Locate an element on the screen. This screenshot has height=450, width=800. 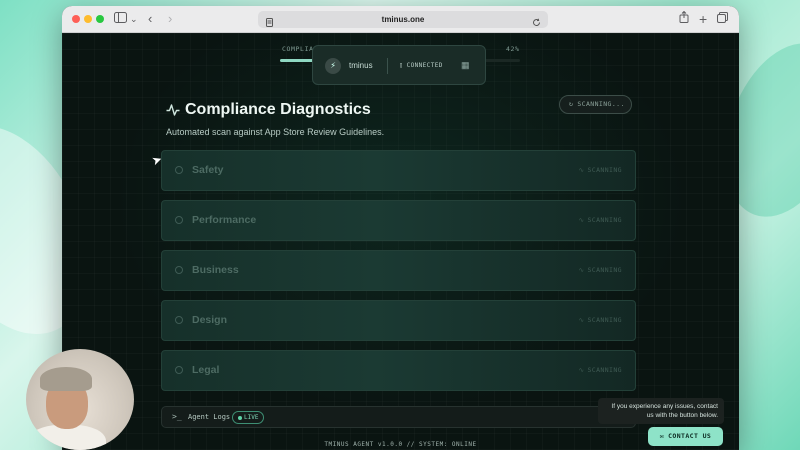
url-text: tminus.one is located at coordinates (403, 19).